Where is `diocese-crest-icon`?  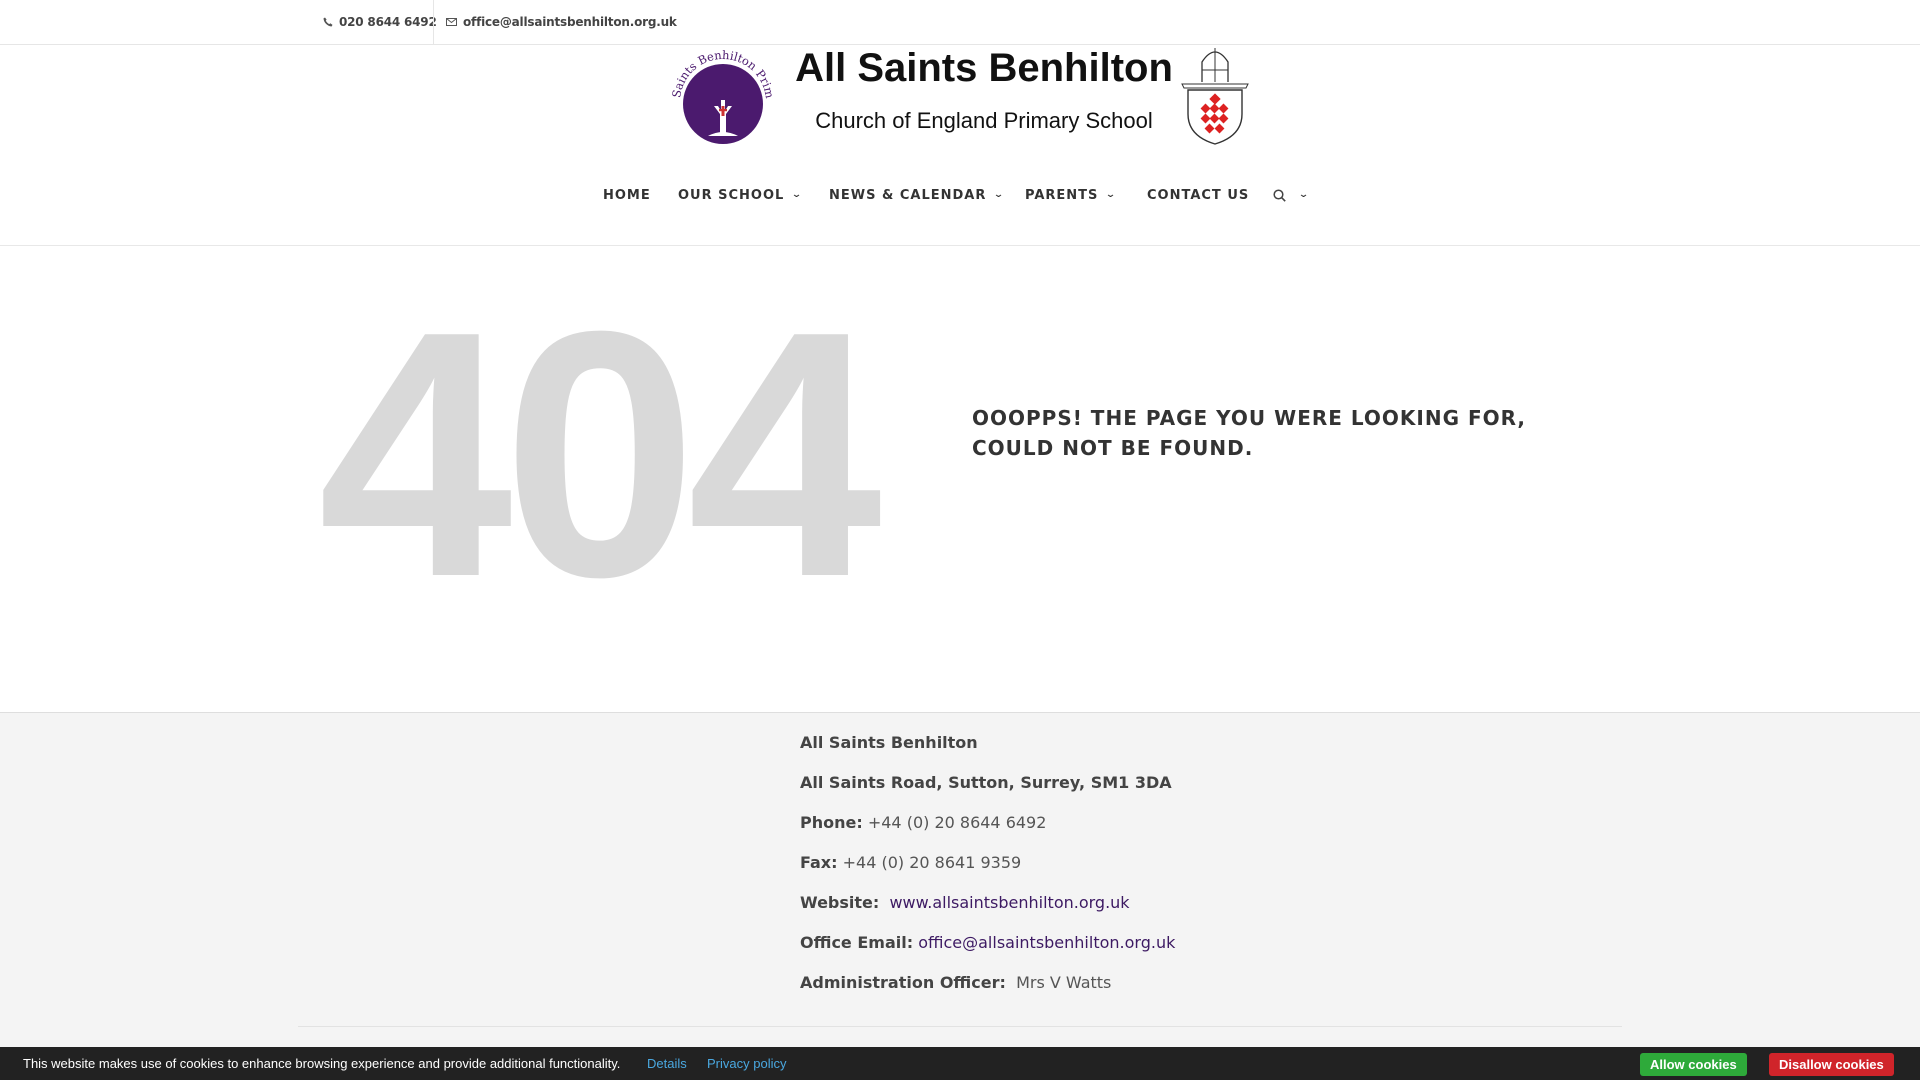 diocese-crest-icon is located at coordinates (1215, 96).